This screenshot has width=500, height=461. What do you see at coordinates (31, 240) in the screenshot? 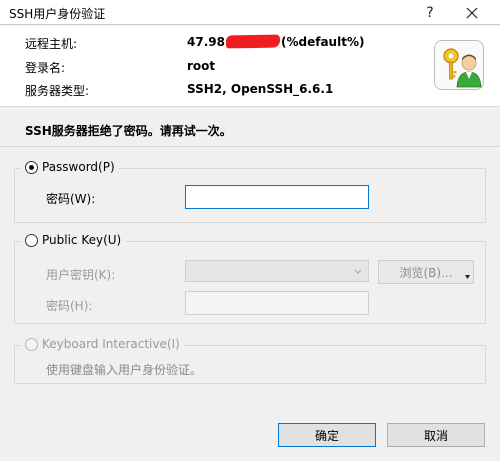
I see `publickey-radio-button` at bounding box center [31, 240].